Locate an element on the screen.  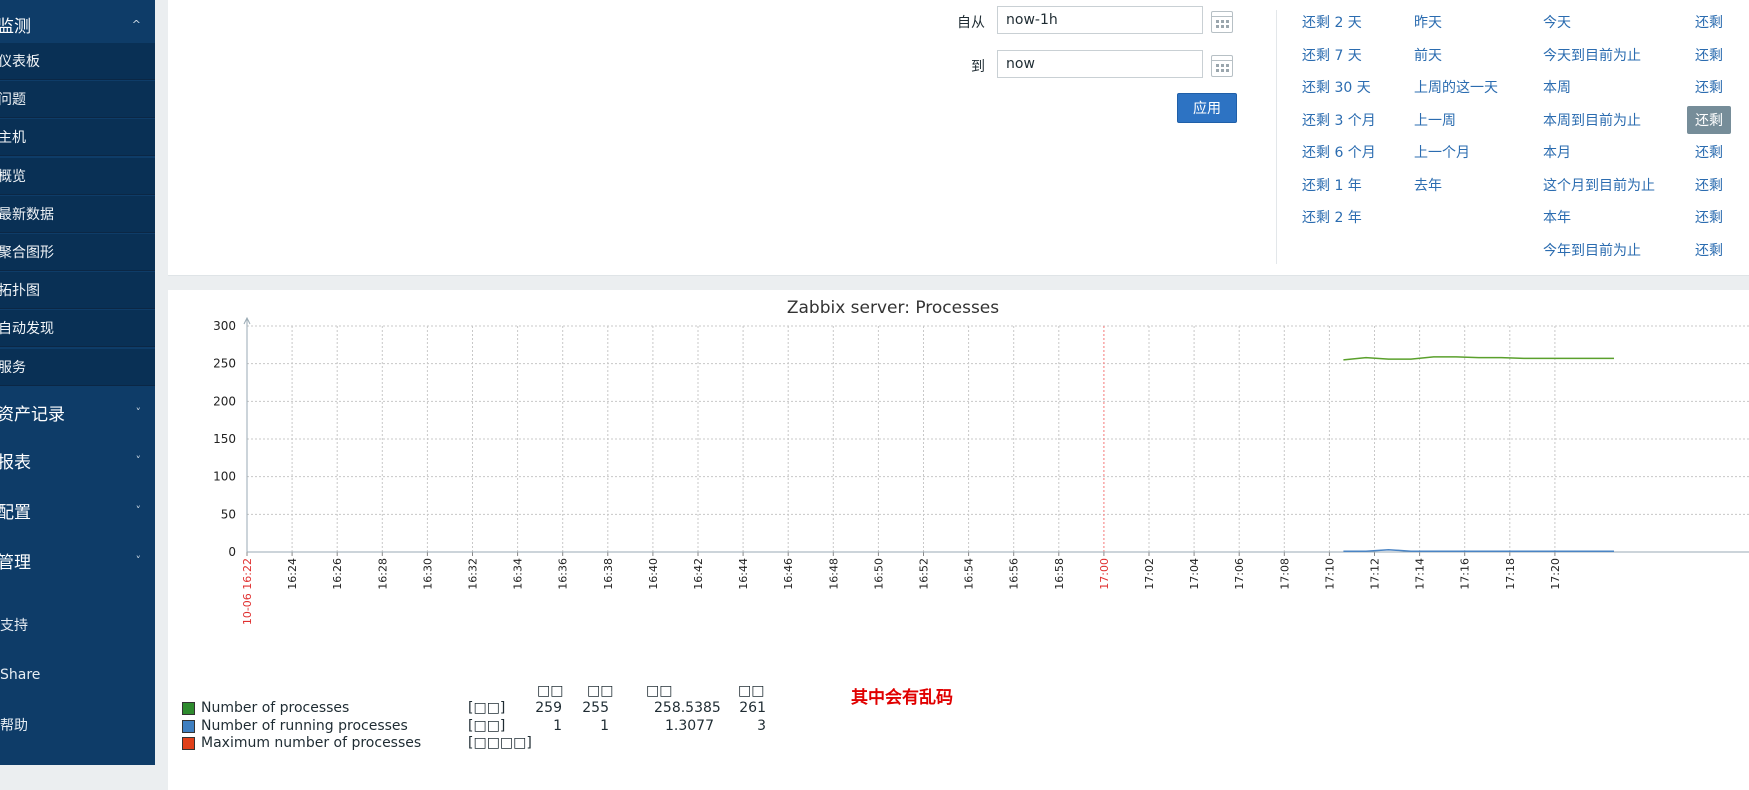
sidebar-item-screens: 聚合图形 is located at coordinates (77, 252).